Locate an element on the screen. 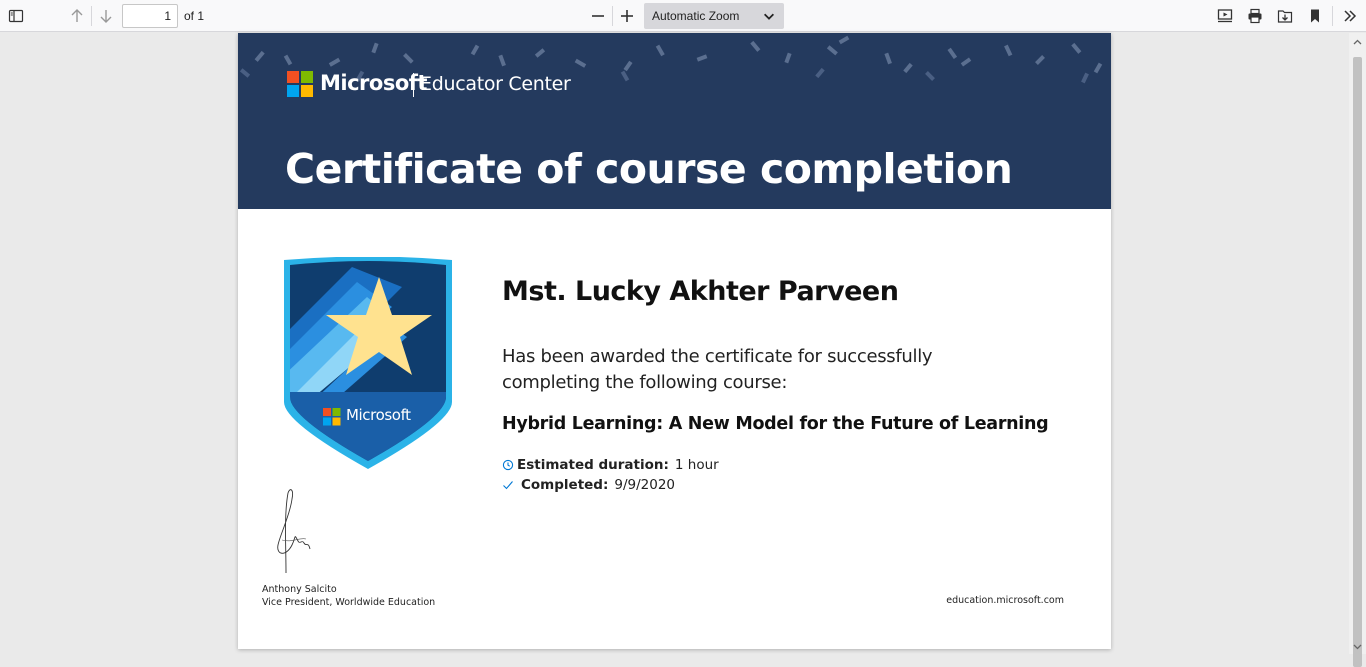 The width and height of the screenshot is (1366, 667). page-number-input is located at coordinates (150, 16).